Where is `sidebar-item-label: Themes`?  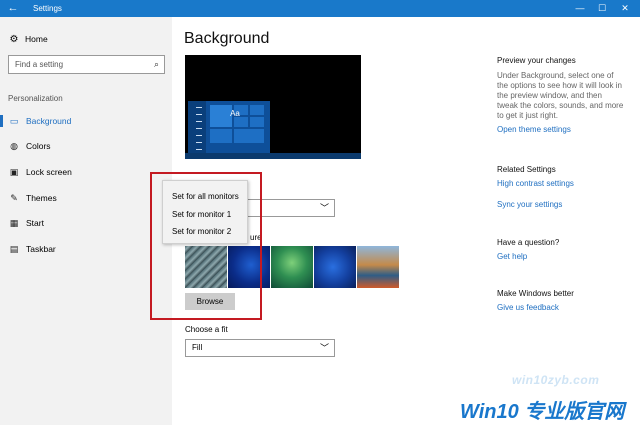 sidebar-item-label: Themes is located at coordinates (41, 198).